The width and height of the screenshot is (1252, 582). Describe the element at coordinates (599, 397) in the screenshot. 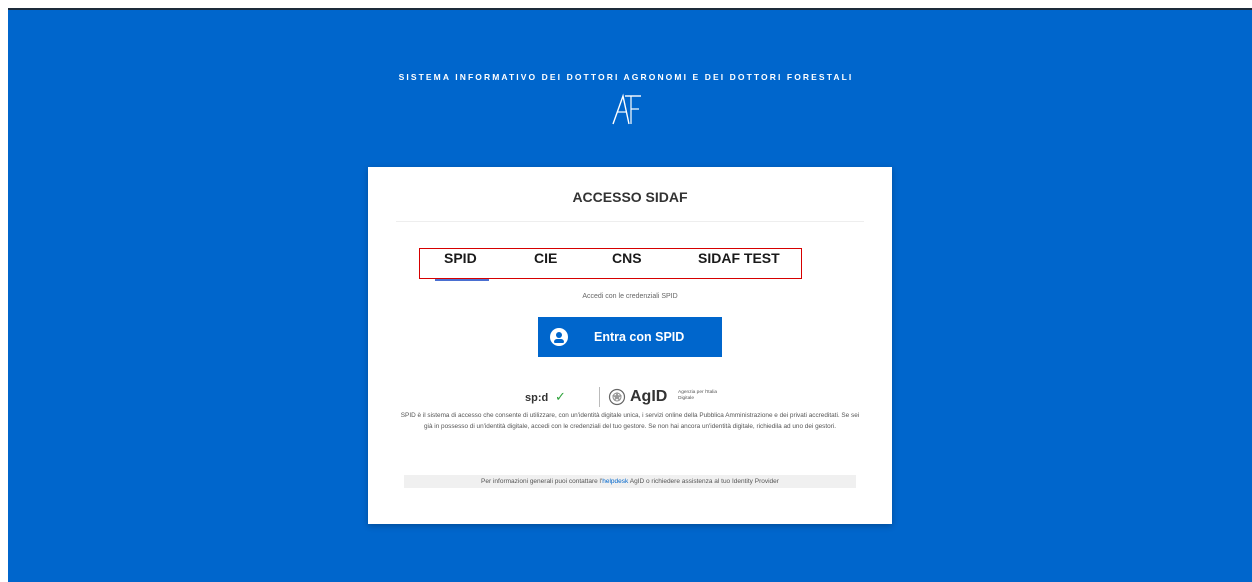

I see `logo-separator` at that location.